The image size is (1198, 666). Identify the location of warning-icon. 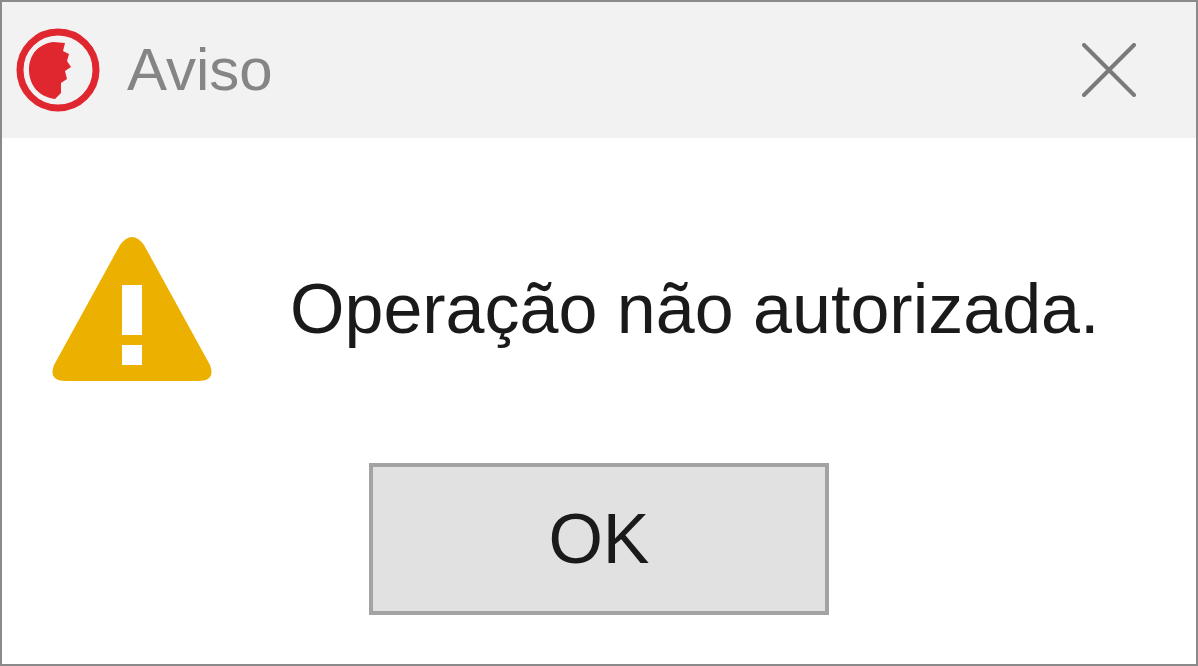
(132, 309).